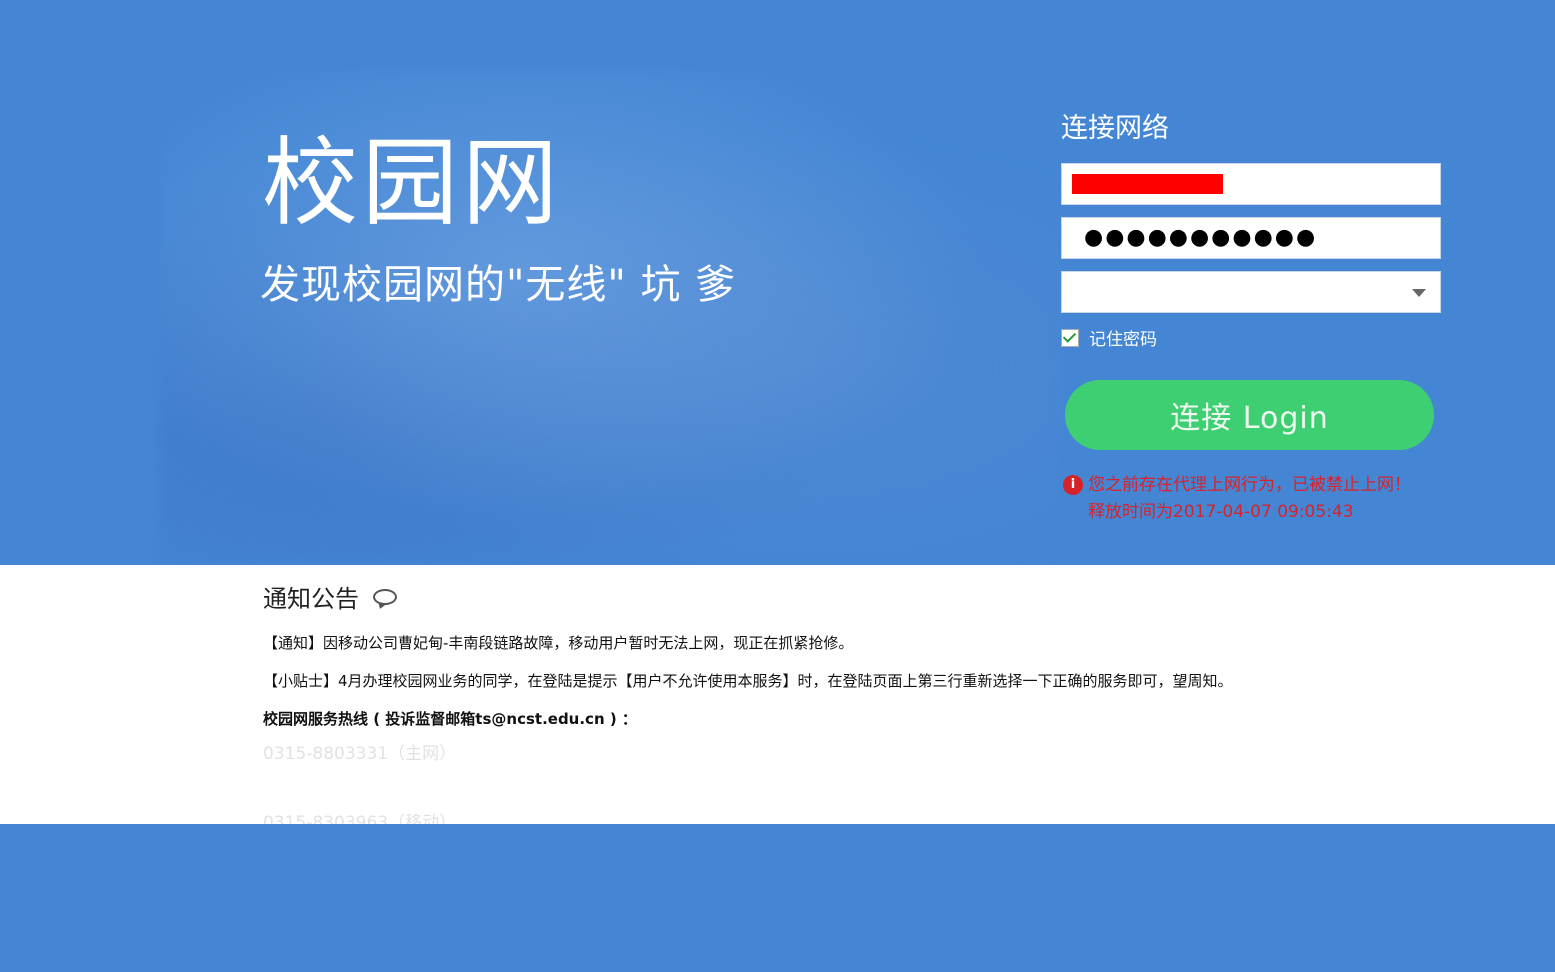 The height and width of the screenshot is (972, 1555). I want to click on chat-bubble-icon, so click(385, 596).